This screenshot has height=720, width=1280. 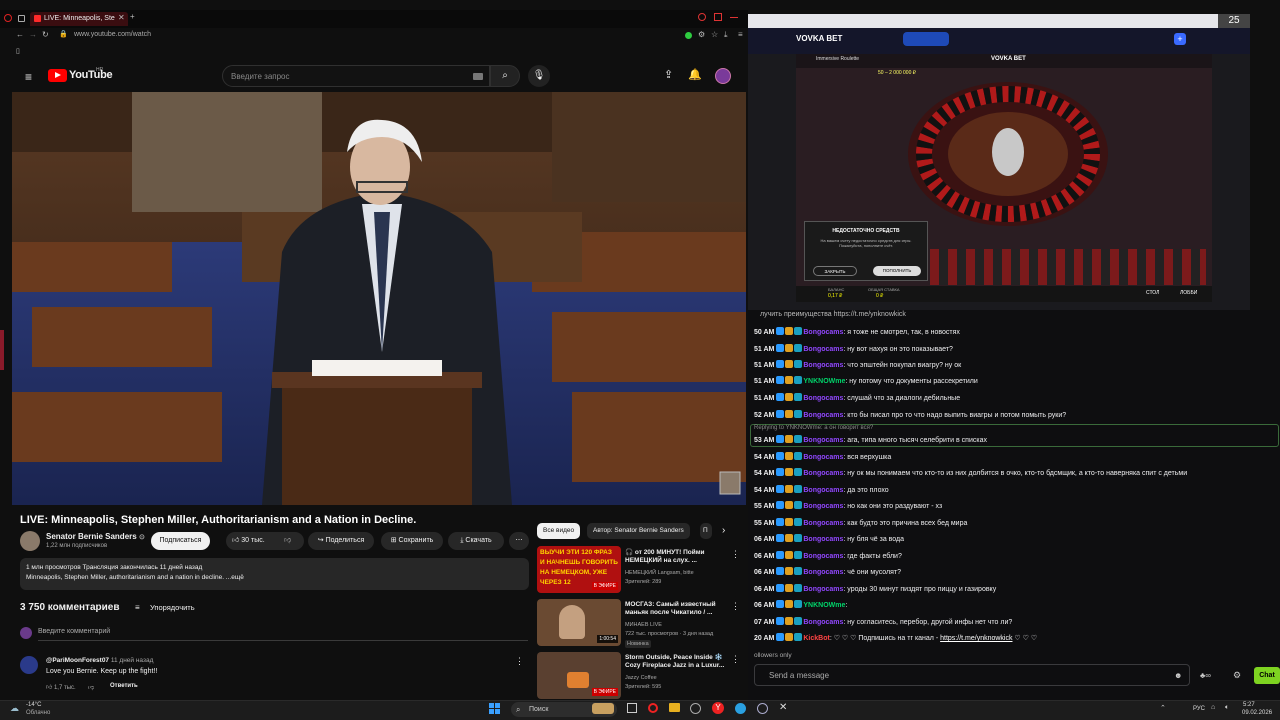 I want to click on browser-logo-icon, so click(x=8, y=18).